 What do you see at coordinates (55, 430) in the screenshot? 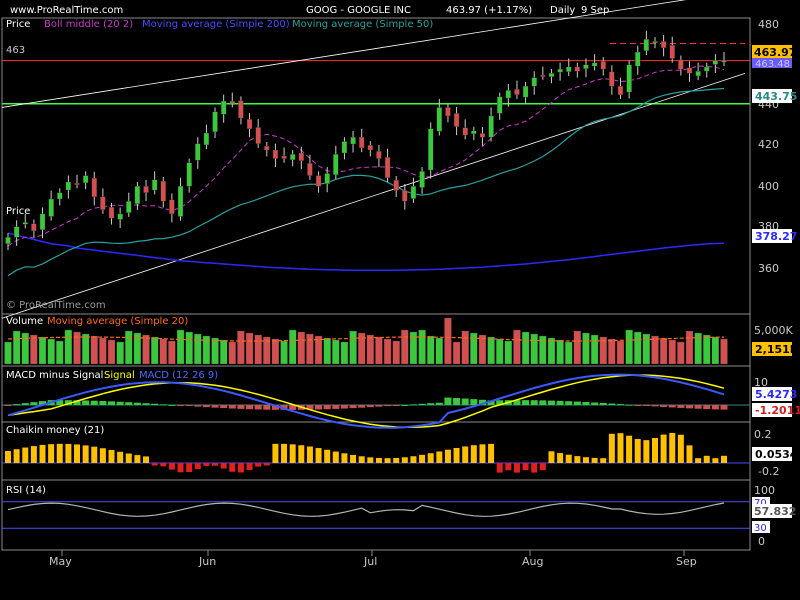
I see `chaikin-title: Chaikin money (21)` at bounding box center [55, 430].